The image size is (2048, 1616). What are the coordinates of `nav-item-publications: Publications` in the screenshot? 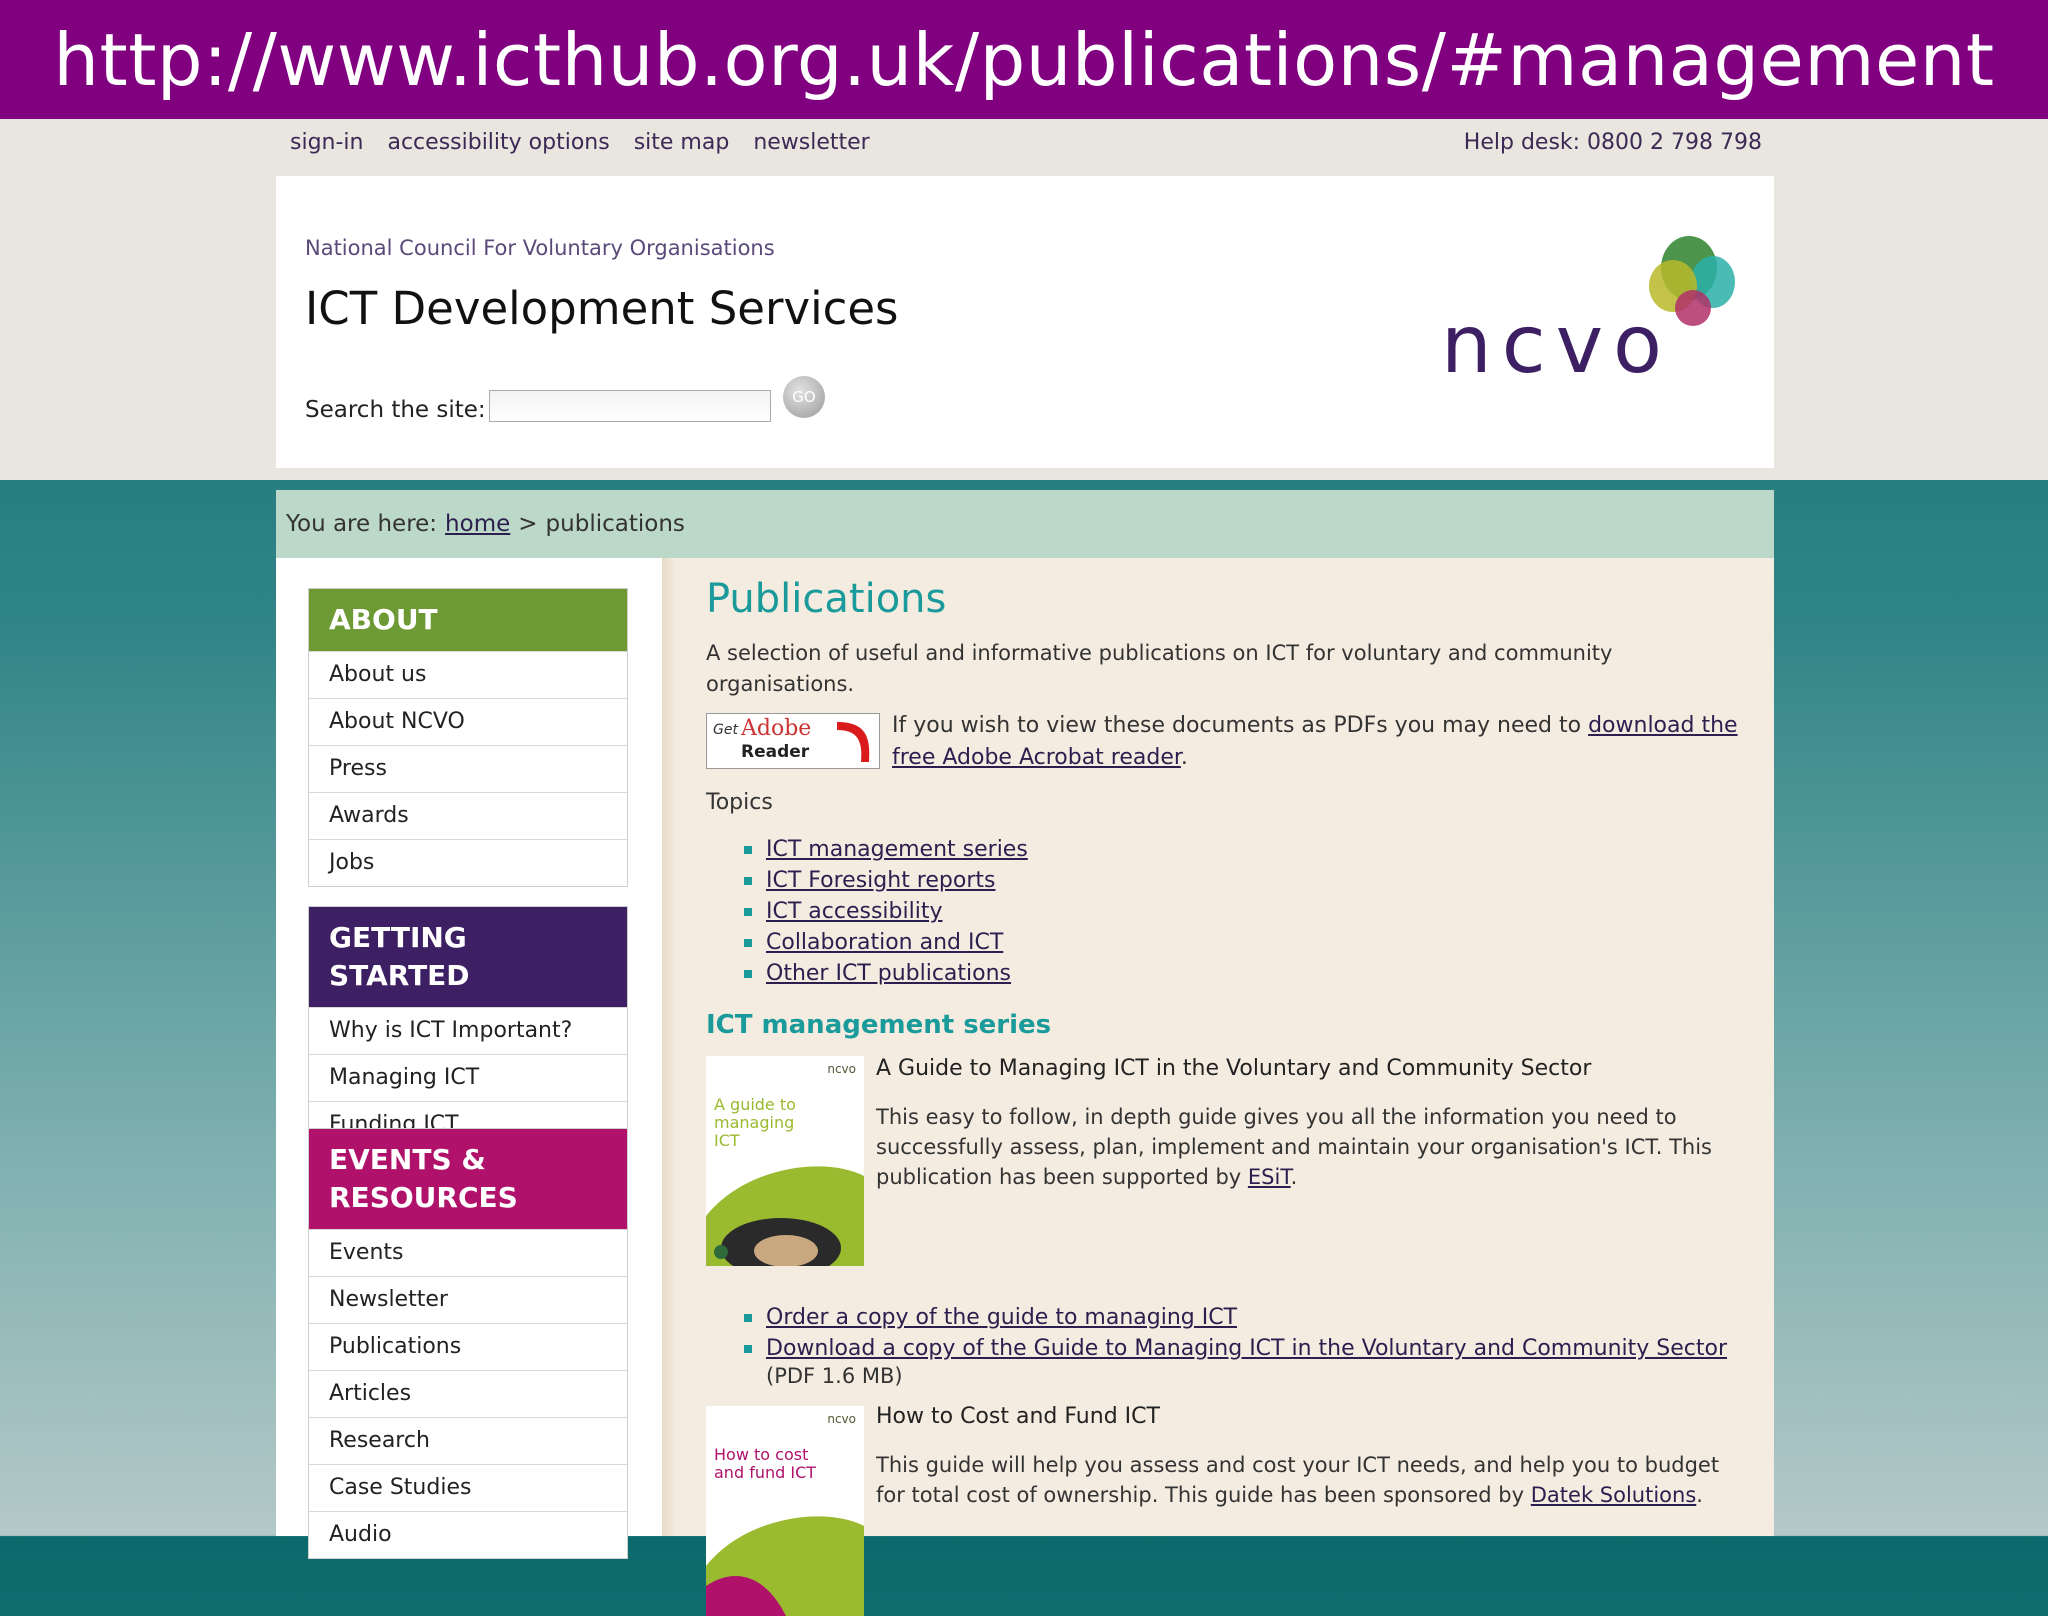 It's located at (468, 1346).